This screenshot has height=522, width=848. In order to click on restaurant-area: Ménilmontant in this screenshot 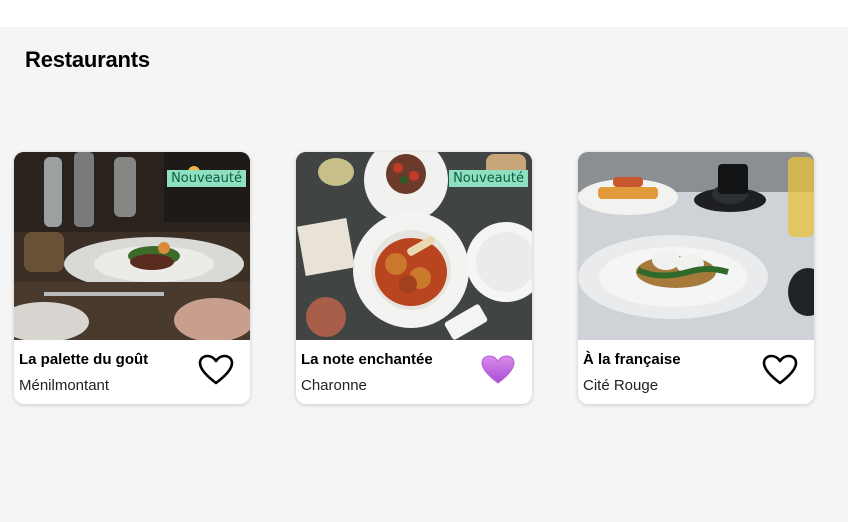, I will do `click(64, 385)`.